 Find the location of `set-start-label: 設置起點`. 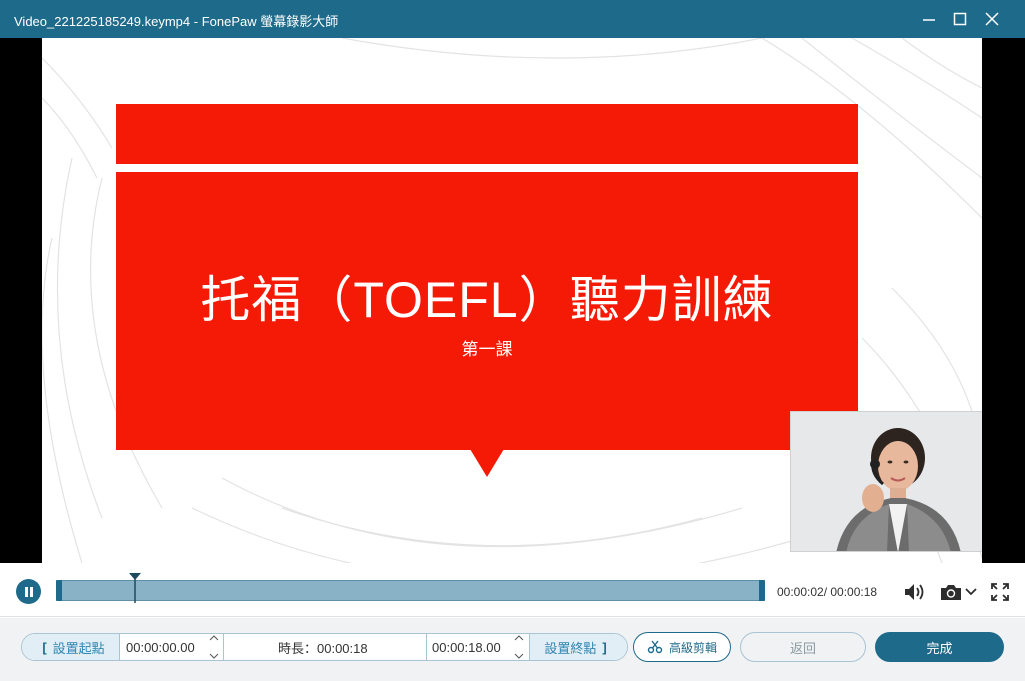

set-start-label: 設置起點 is located at coordinates (78, 648).